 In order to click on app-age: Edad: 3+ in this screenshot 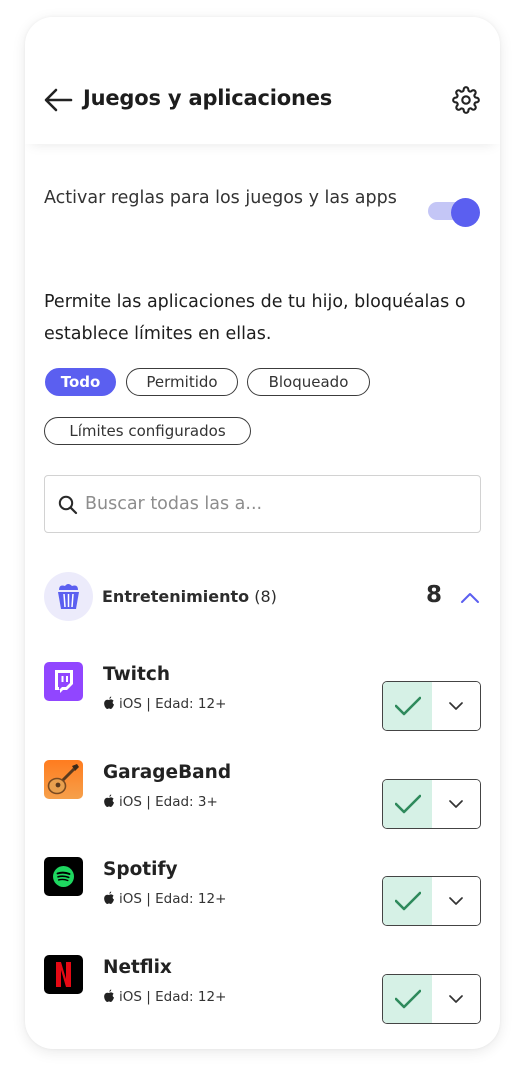, I will do `click(186, 802)`.